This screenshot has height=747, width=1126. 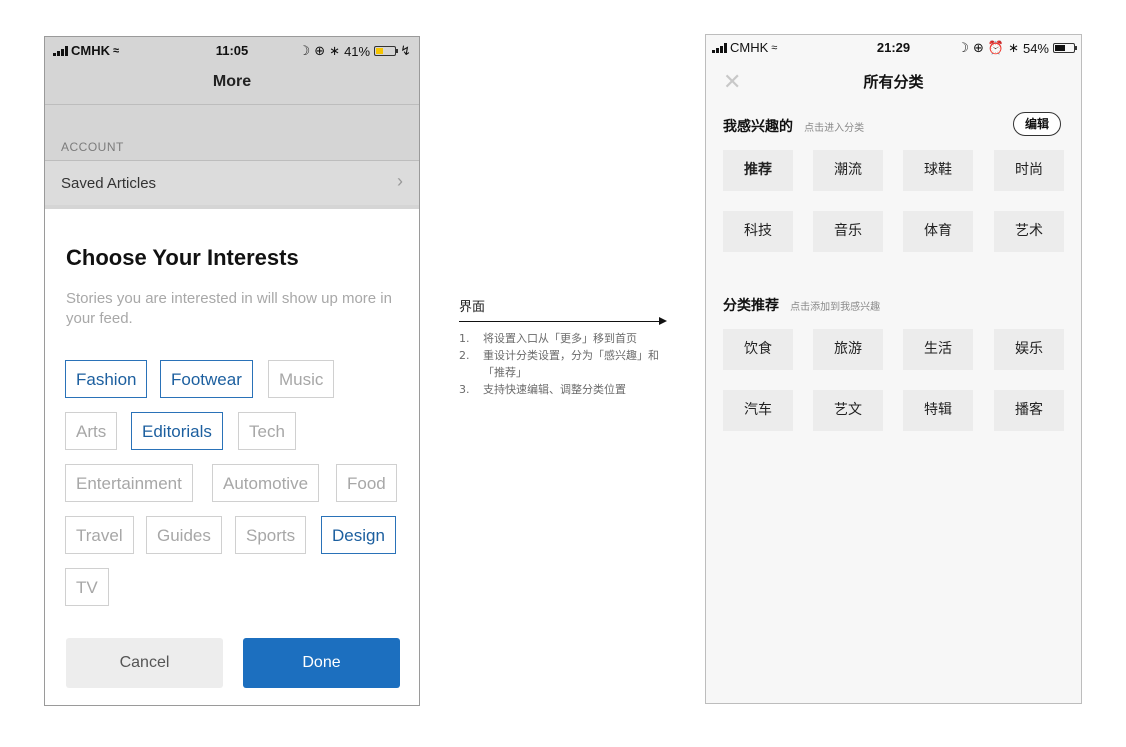 What do you see at coordinates (938, 410) in the screenshot?
I see `category-tile: 特辑` at bounding box center [938, 410].